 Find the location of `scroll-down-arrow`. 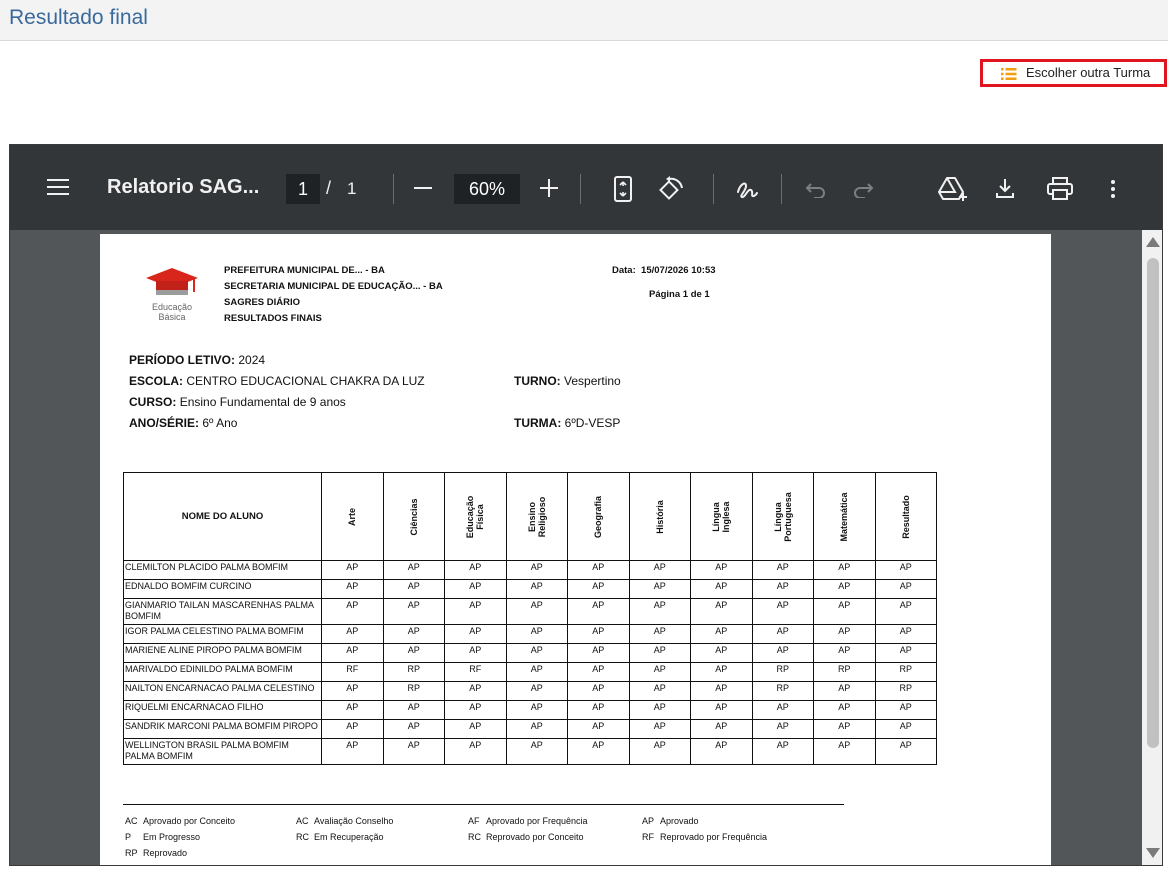

scroll-down-arrow is located at coordinates (1153, 853).